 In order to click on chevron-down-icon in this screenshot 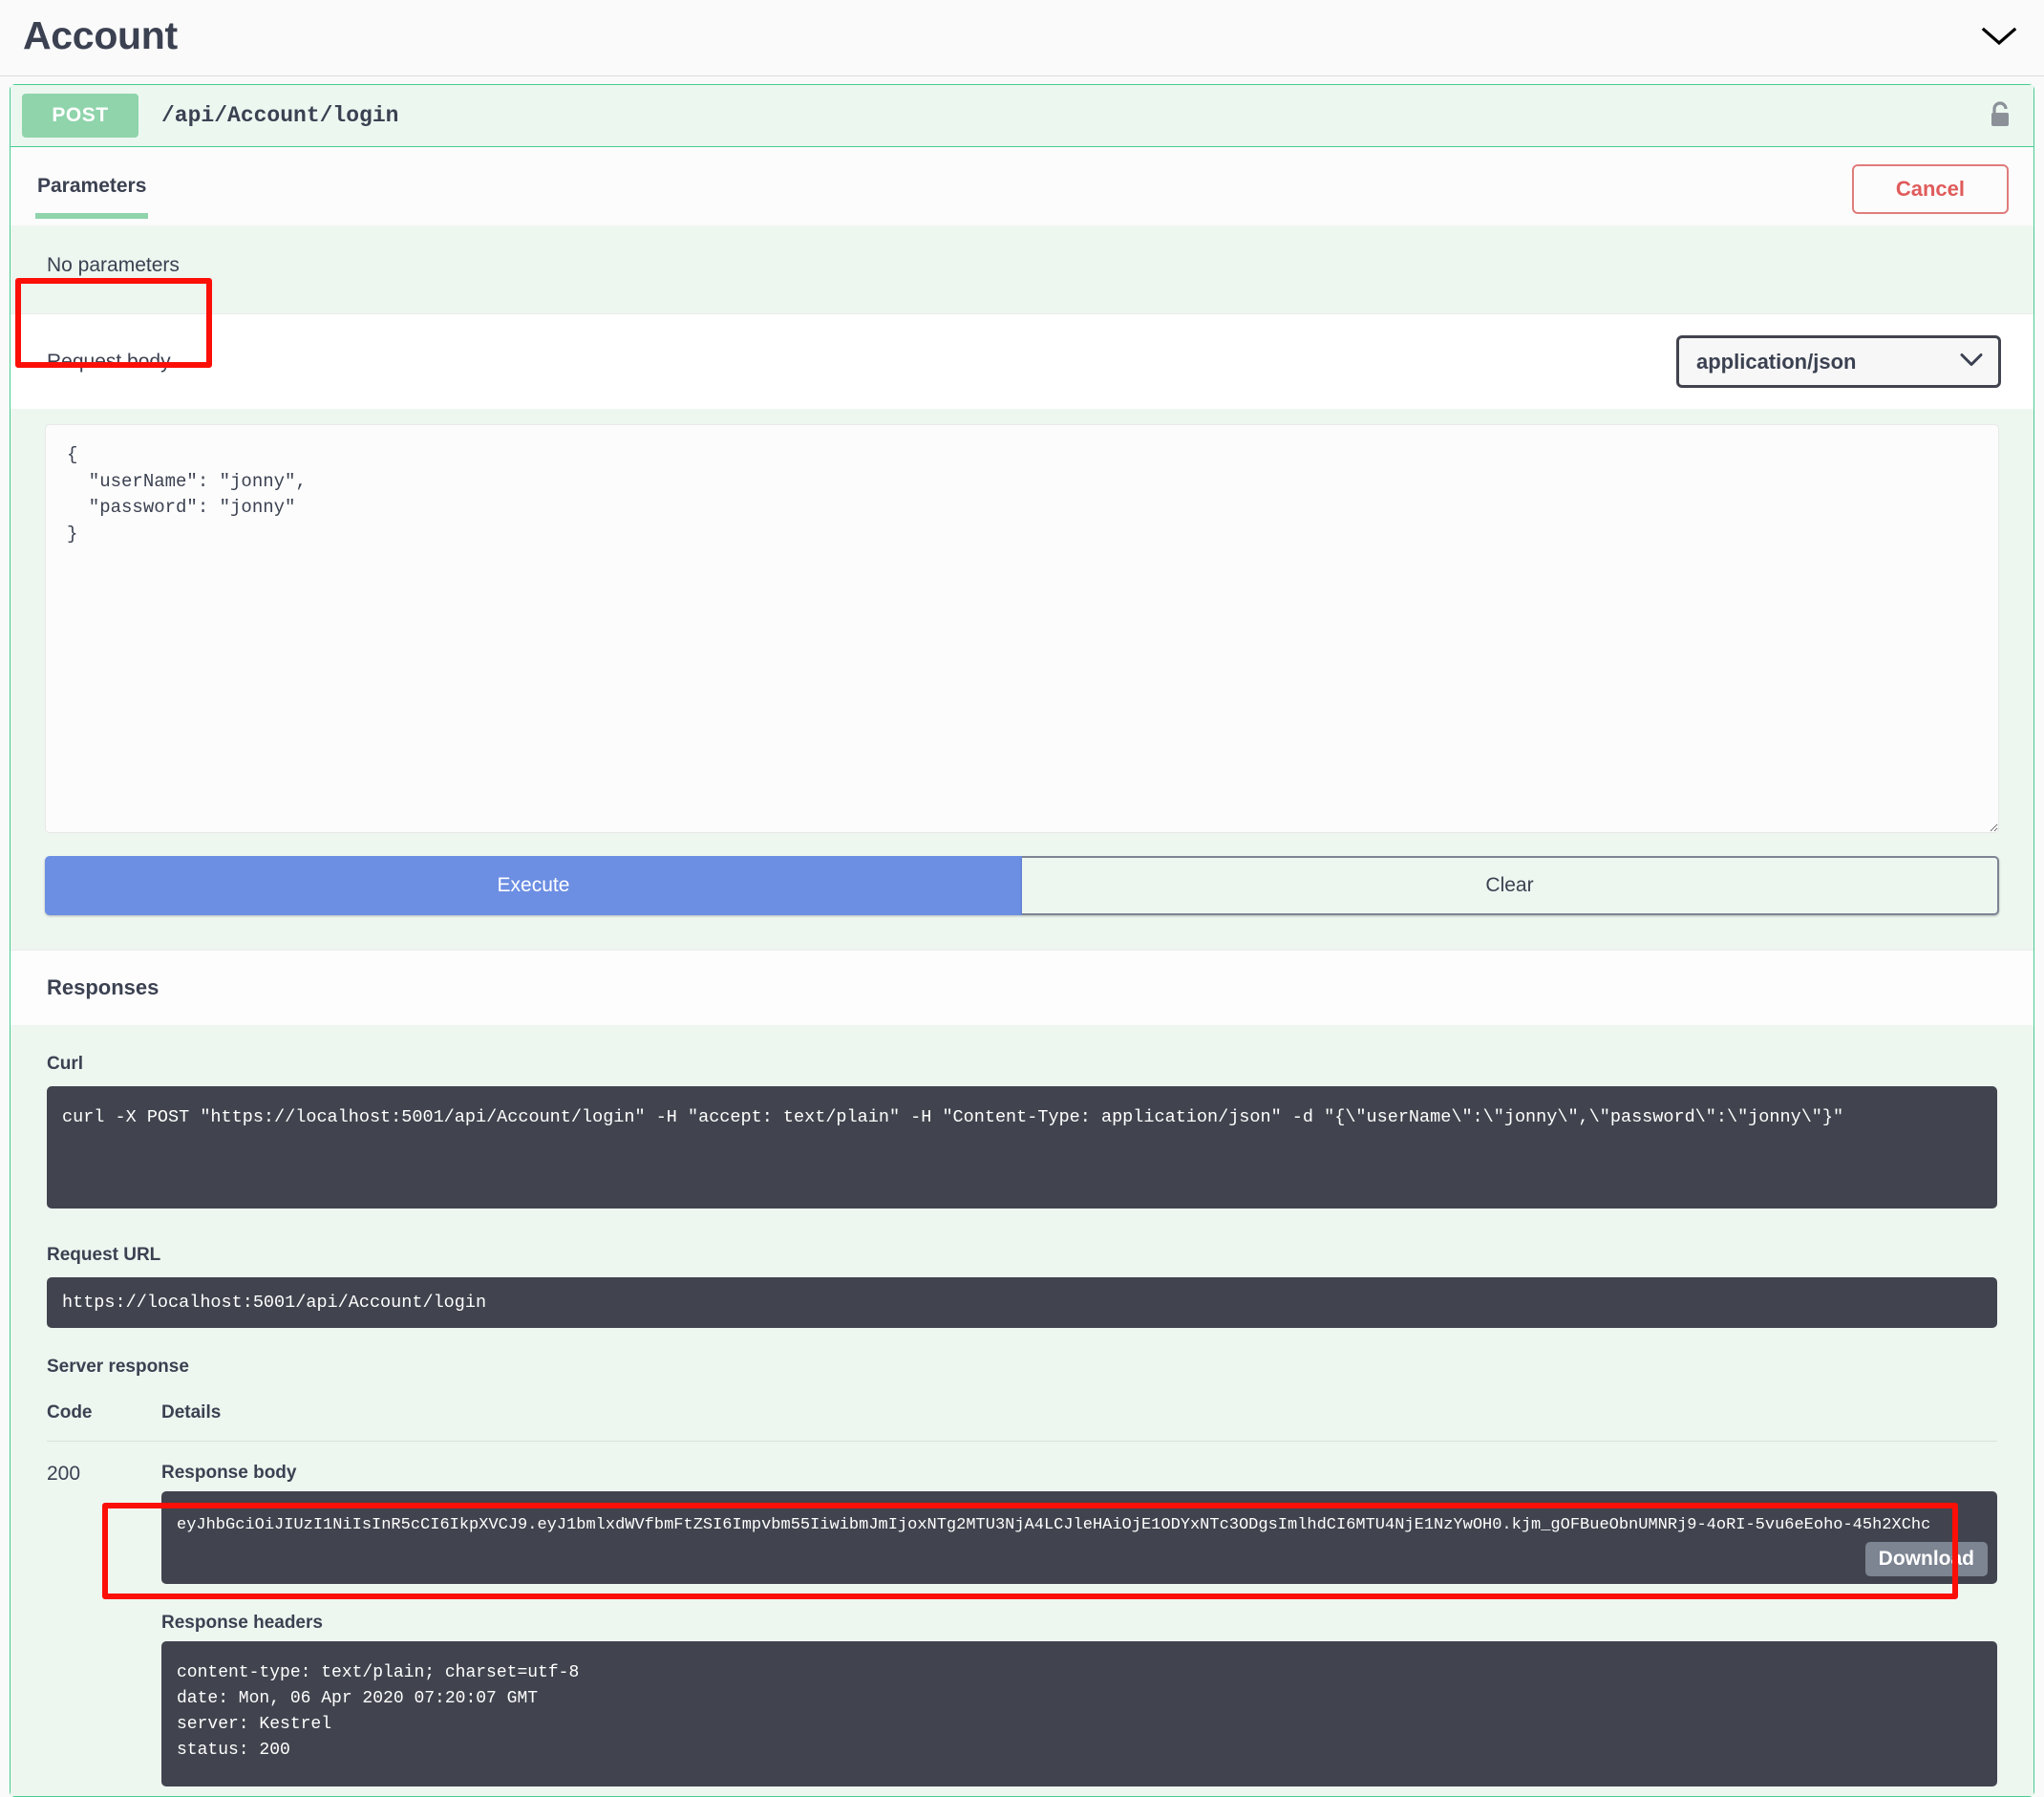, I will do `click(1999, 36)`.